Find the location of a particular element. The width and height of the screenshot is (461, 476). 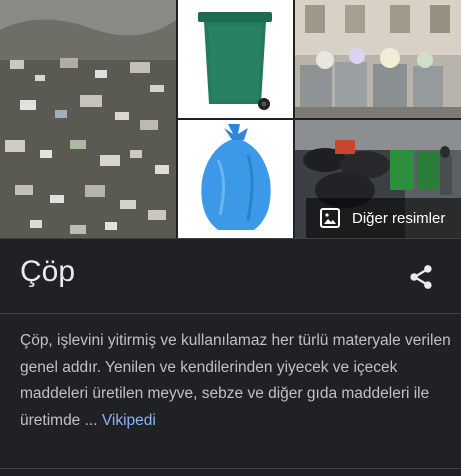

image-blue-bag is located at coordinates (235, 179).